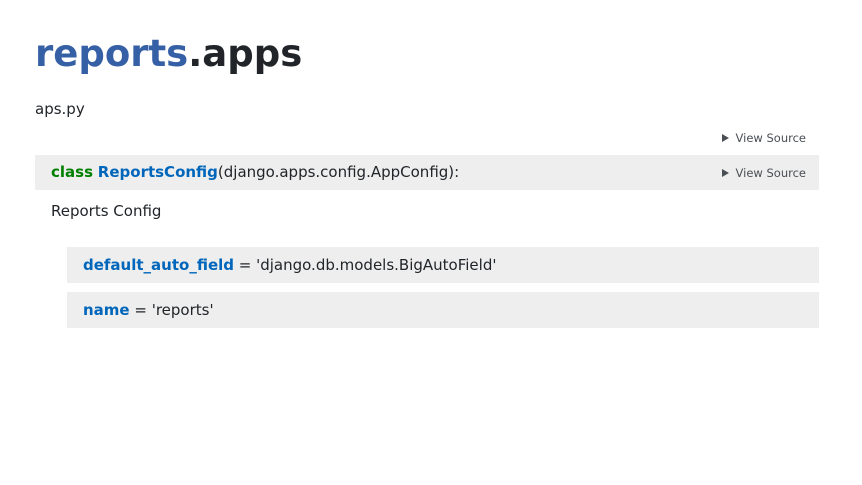 This screenshot has width=862, height=485. I want to click on module-docstring: aps.py, so click(60, 109).